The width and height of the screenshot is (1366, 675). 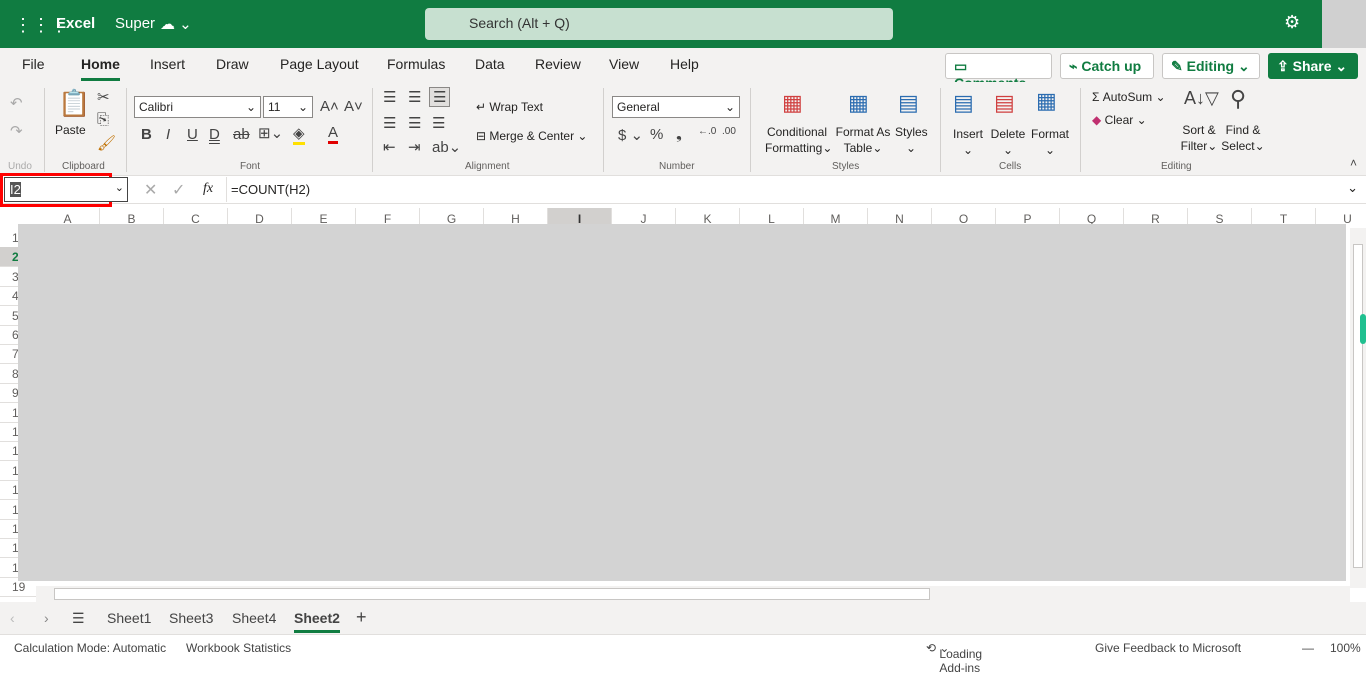 What do you see at coordinates (558, 64) in the screenshot?
I see `tab-review: Review` at bounding box center [558, 64].